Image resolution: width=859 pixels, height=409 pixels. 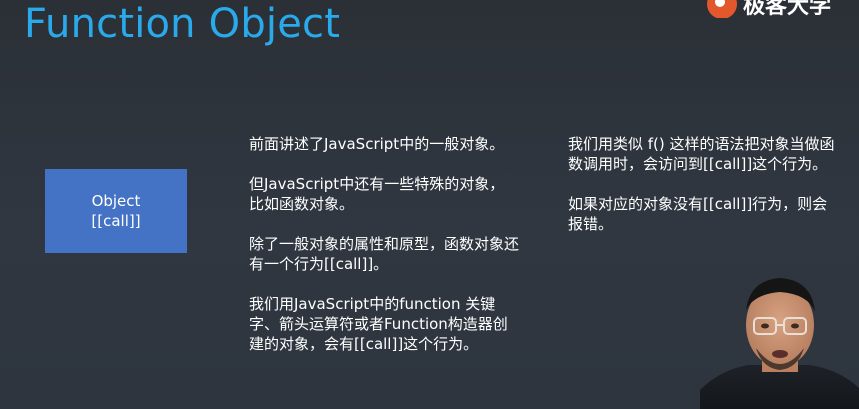 I want to click on paragraph: 但JavaScript中还有一些特殊的对象，比如函数对象。, so click(x=377, y=194).